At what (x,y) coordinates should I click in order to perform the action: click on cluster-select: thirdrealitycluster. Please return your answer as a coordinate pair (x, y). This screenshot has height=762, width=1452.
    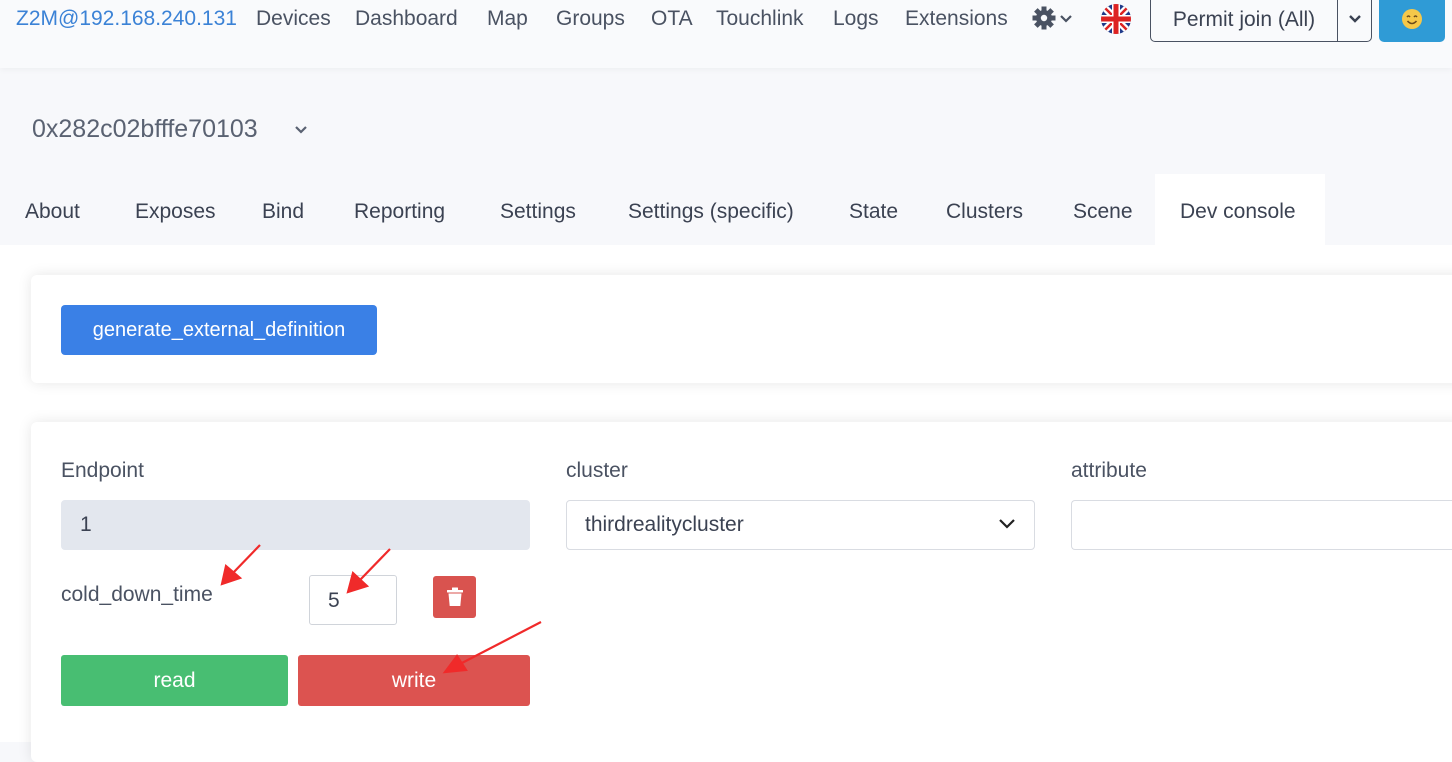
    Looking at the image, I should click on (800, 525).